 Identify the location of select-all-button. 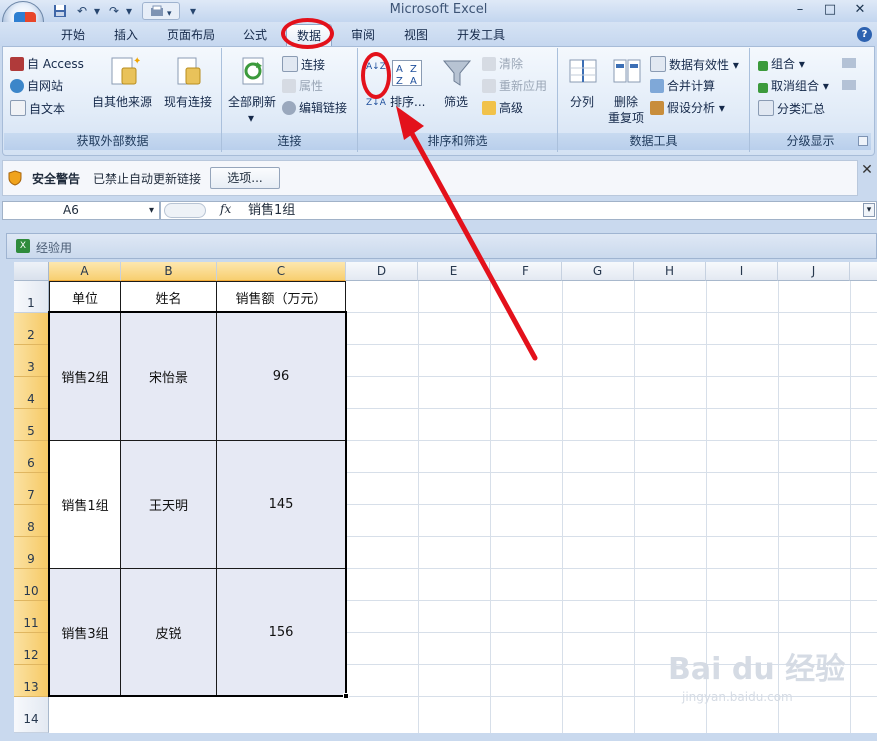
(31, 271).